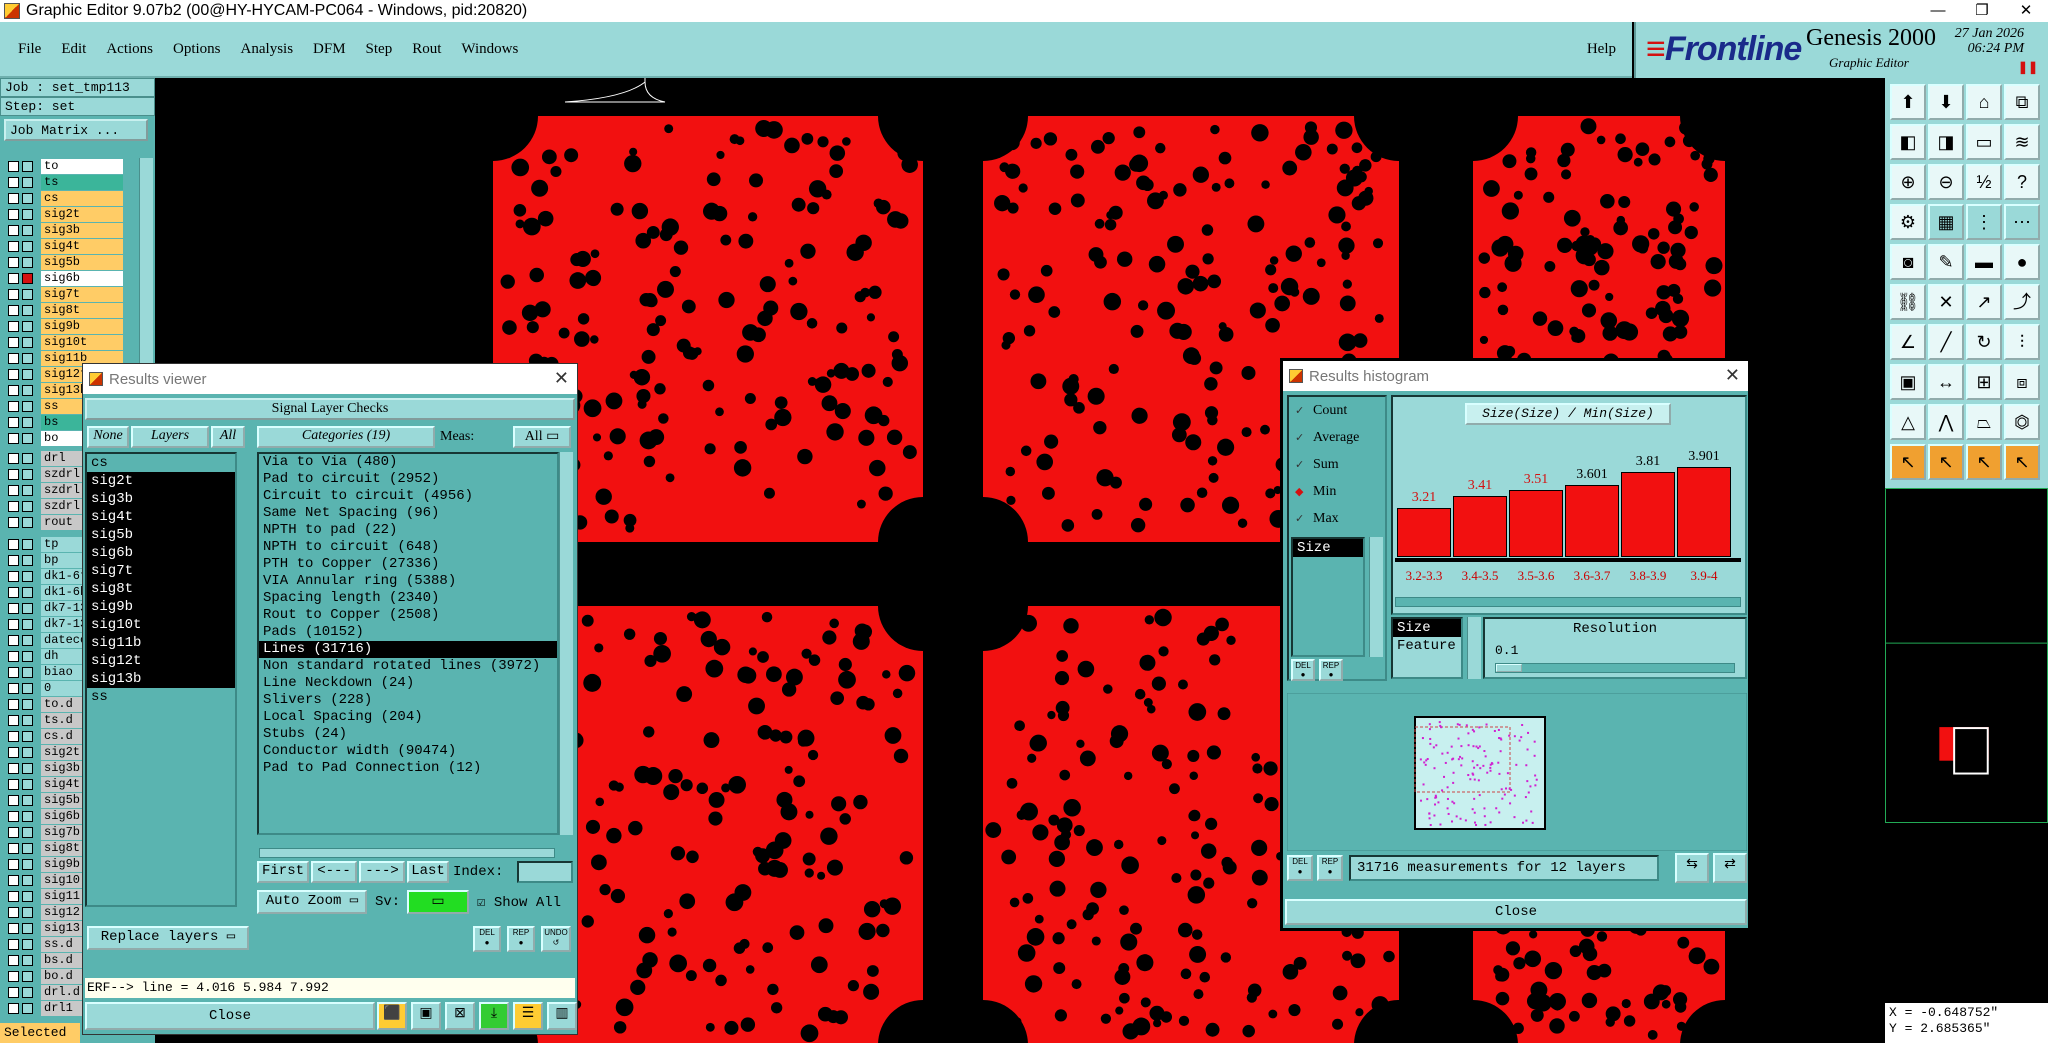 This screenshot has width=2048, height=1043. Describe the element at coordinates (161, 535) in the screenshot. I see `layer-list-item: sig5b` at that location.